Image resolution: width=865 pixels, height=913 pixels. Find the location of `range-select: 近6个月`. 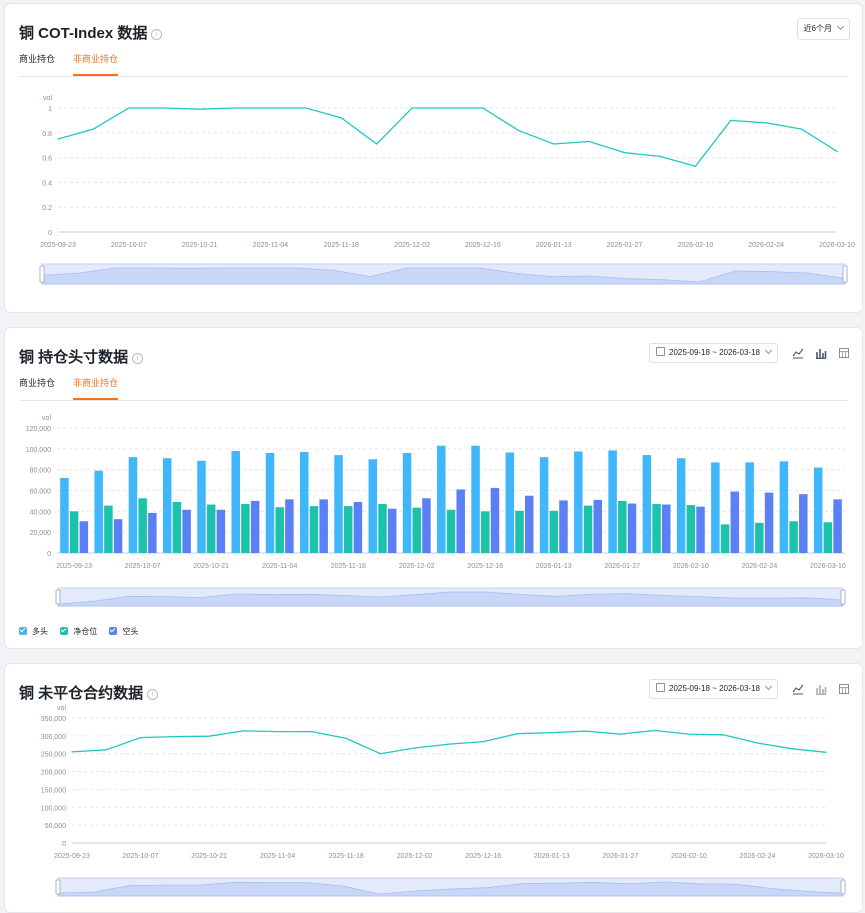

range-select: 近6个月 is located at coordinates (823, 29).